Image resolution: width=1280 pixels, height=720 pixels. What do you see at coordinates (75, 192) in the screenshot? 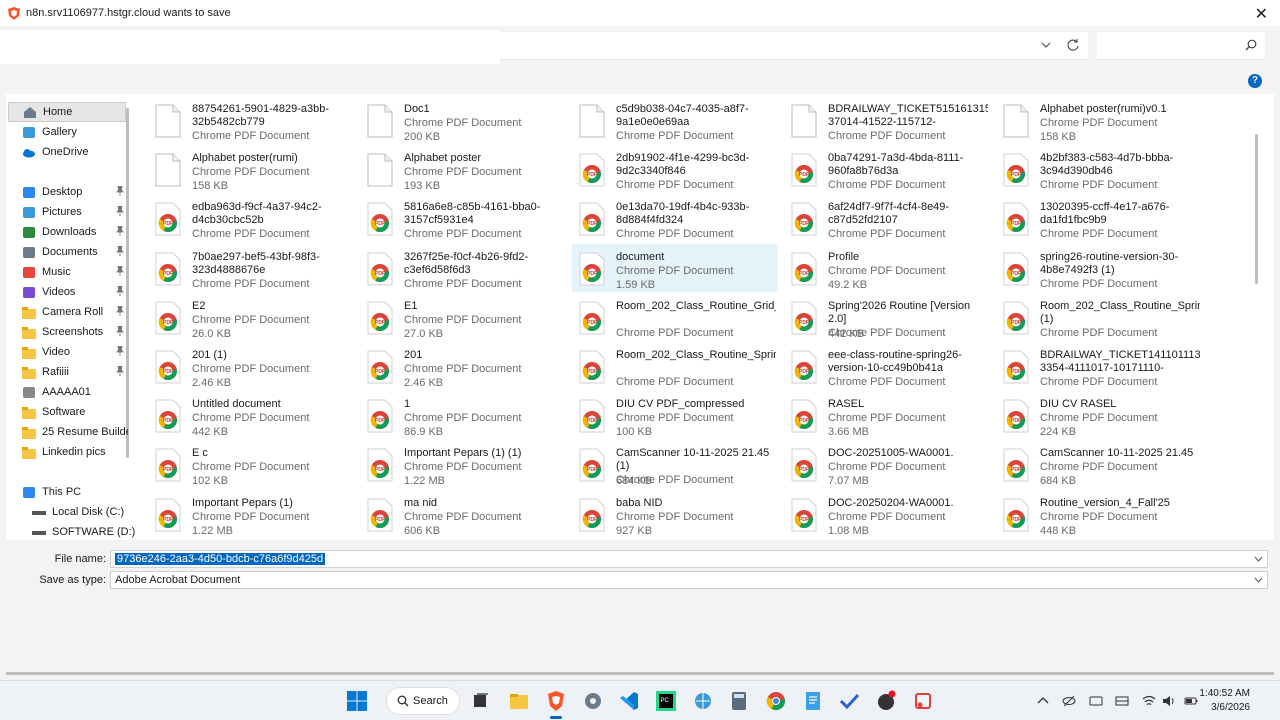
I see `sidebar-item-desktop: Desktop` at bounding box center [75, 192].